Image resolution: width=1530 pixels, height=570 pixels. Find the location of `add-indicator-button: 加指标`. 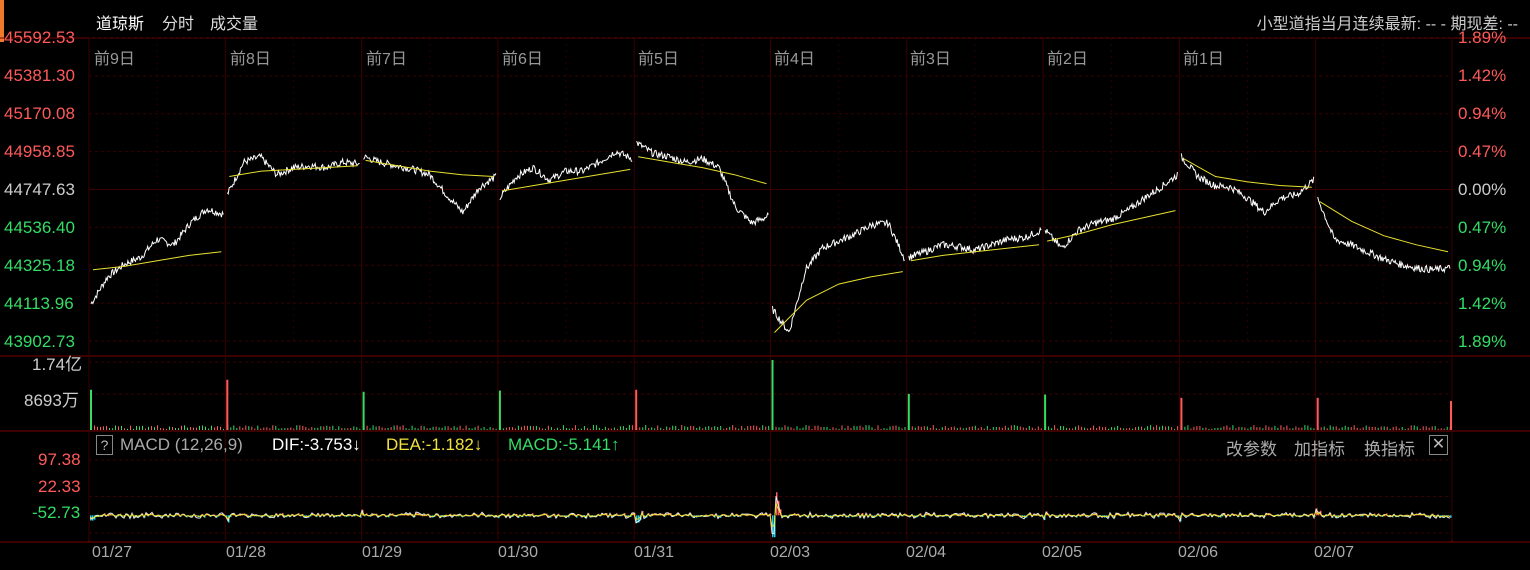

add-indicator-button: 加指标 is located at coordinates (1319, 447).